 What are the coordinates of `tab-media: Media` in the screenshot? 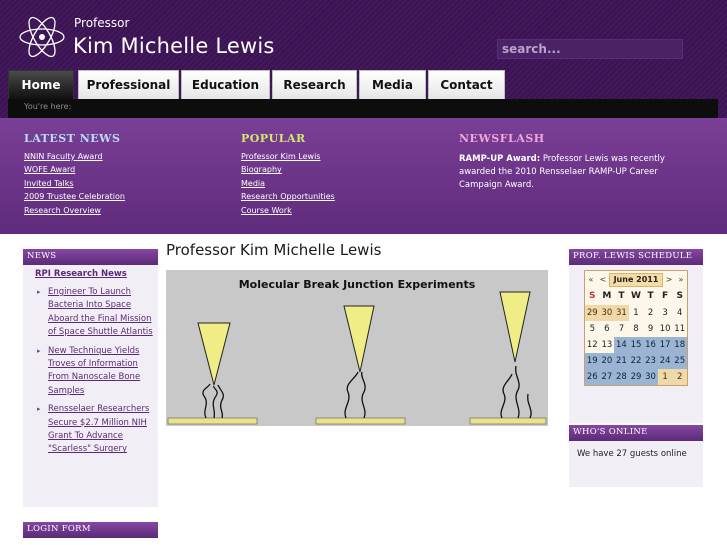 It's located at (392, 84).